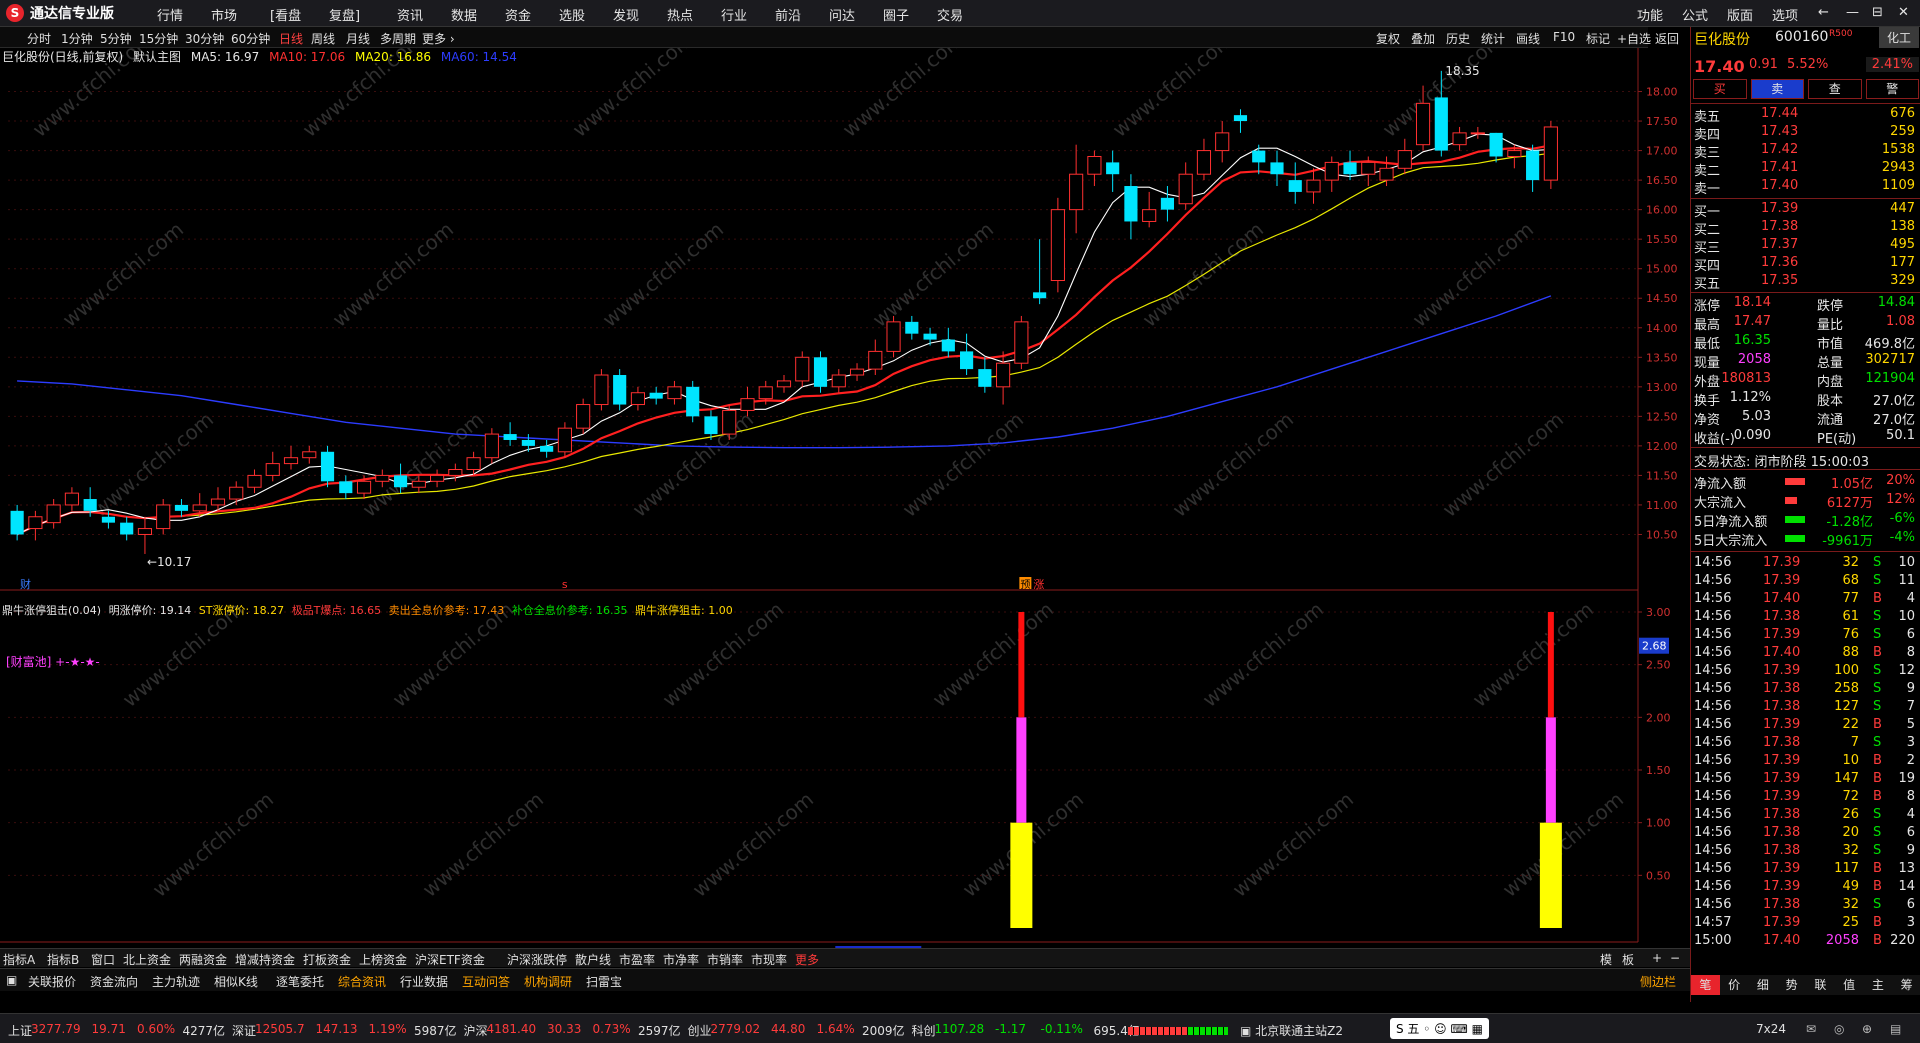 Image resolution: width=1920 pixels, height=1043 pixels. What do you see at coordinates (244, 1030) in the screenshot?
I see `index-name: 深证` at bounding box center [244, 1030].